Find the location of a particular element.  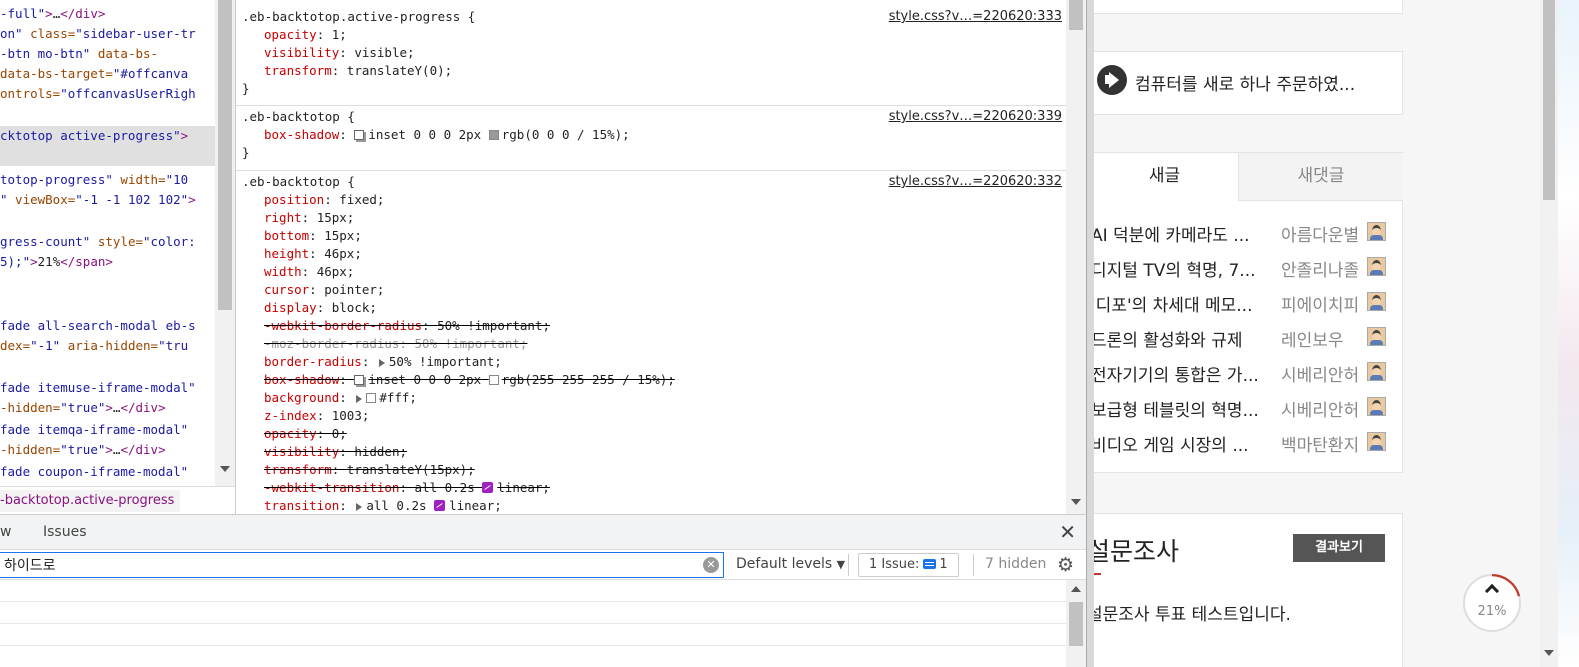

issues-button: 1 Issue: 1 is located at coordinates (908, 565).